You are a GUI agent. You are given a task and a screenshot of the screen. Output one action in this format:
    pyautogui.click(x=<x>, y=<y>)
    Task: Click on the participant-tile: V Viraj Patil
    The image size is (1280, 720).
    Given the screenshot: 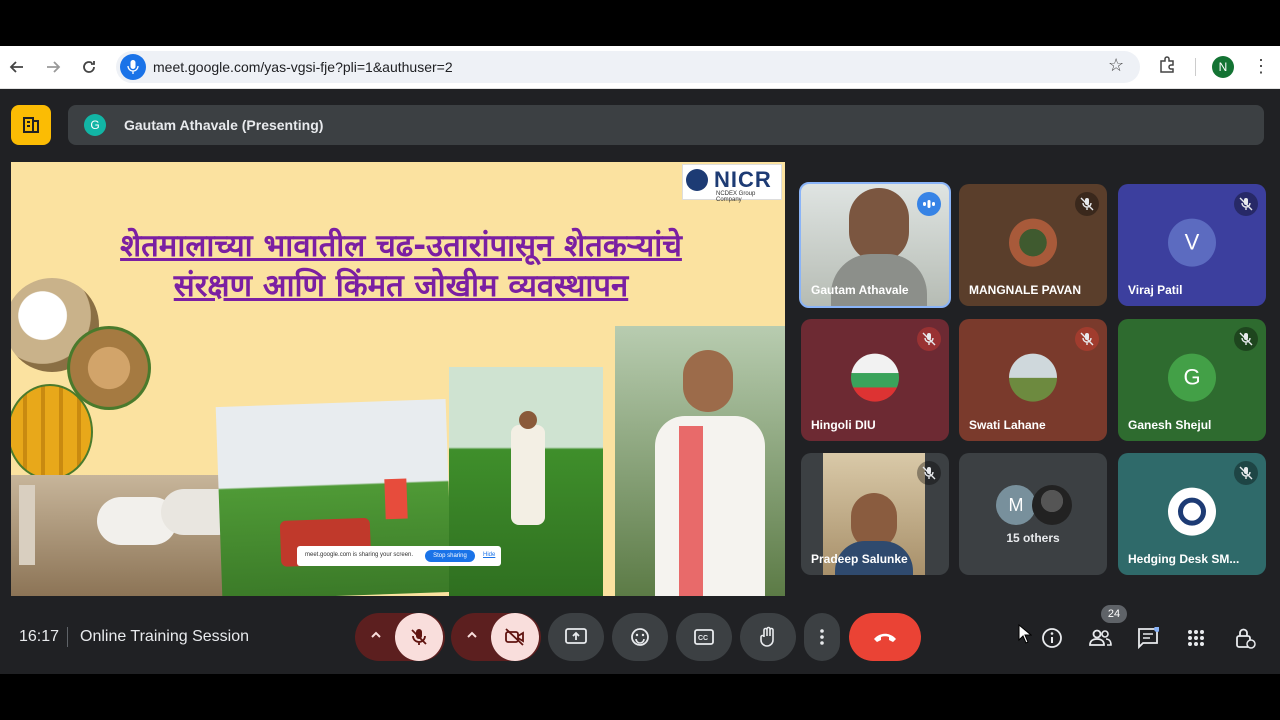 What is the action you would take?
    pyautogui.click(x=1192, y=245)
    